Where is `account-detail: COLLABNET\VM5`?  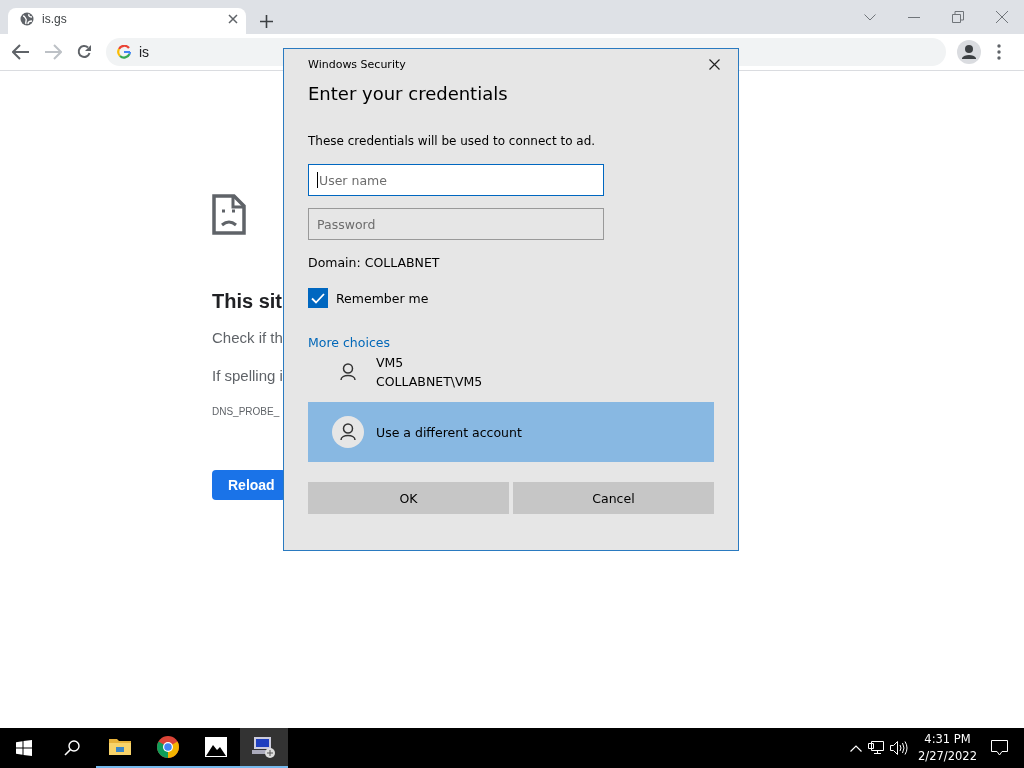 account-detail: COLLABNET\VM5 is located at coordinates (429, 382).